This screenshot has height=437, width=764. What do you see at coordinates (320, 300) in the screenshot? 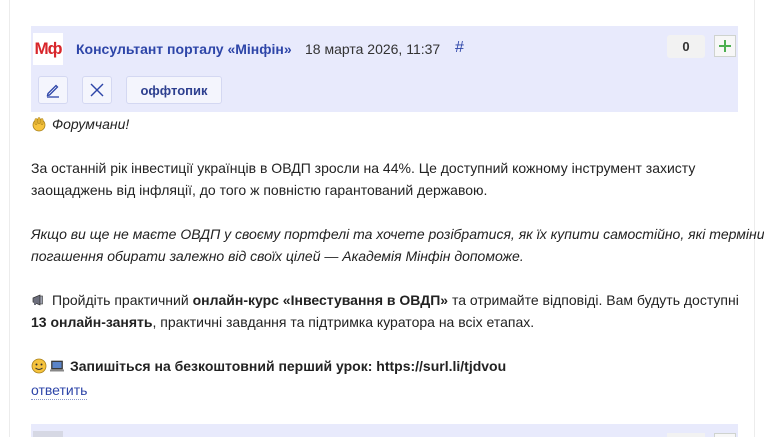
I see `course-name: онлайн-курс «Інвестування в ОВДП»` at bounding box center [320, 300].